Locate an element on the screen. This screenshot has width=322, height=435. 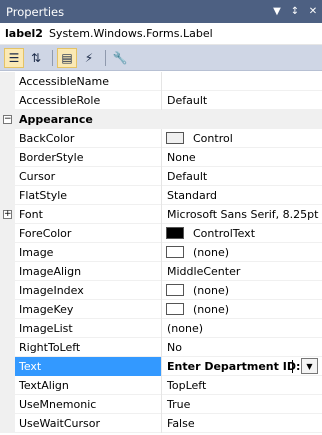
property-value: False is located at coordinates (181, 423).